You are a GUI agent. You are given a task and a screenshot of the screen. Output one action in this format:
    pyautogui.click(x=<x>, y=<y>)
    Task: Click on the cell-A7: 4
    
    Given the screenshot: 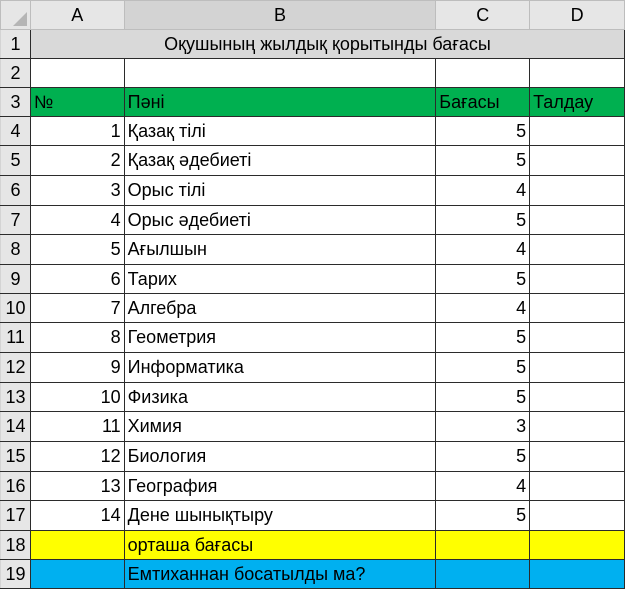 What is the action you would take?
    pyautogui.click(x=77, y=220)
    